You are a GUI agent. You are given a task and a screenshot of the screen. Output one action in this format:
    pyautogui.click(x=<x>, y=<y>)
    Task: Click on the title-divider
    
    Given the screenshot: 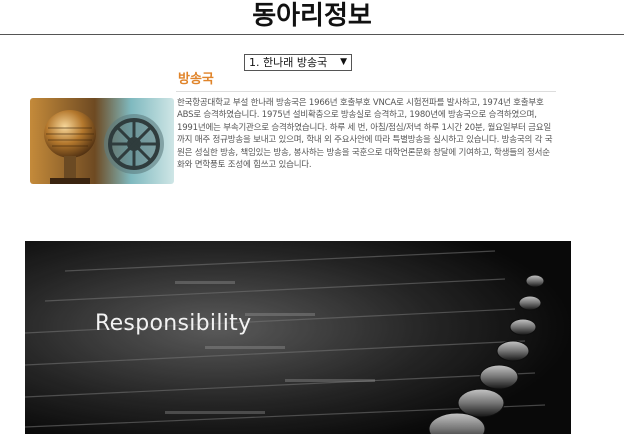 What is the action you would take?
    pyautogui.click(x=312, y=34)
    